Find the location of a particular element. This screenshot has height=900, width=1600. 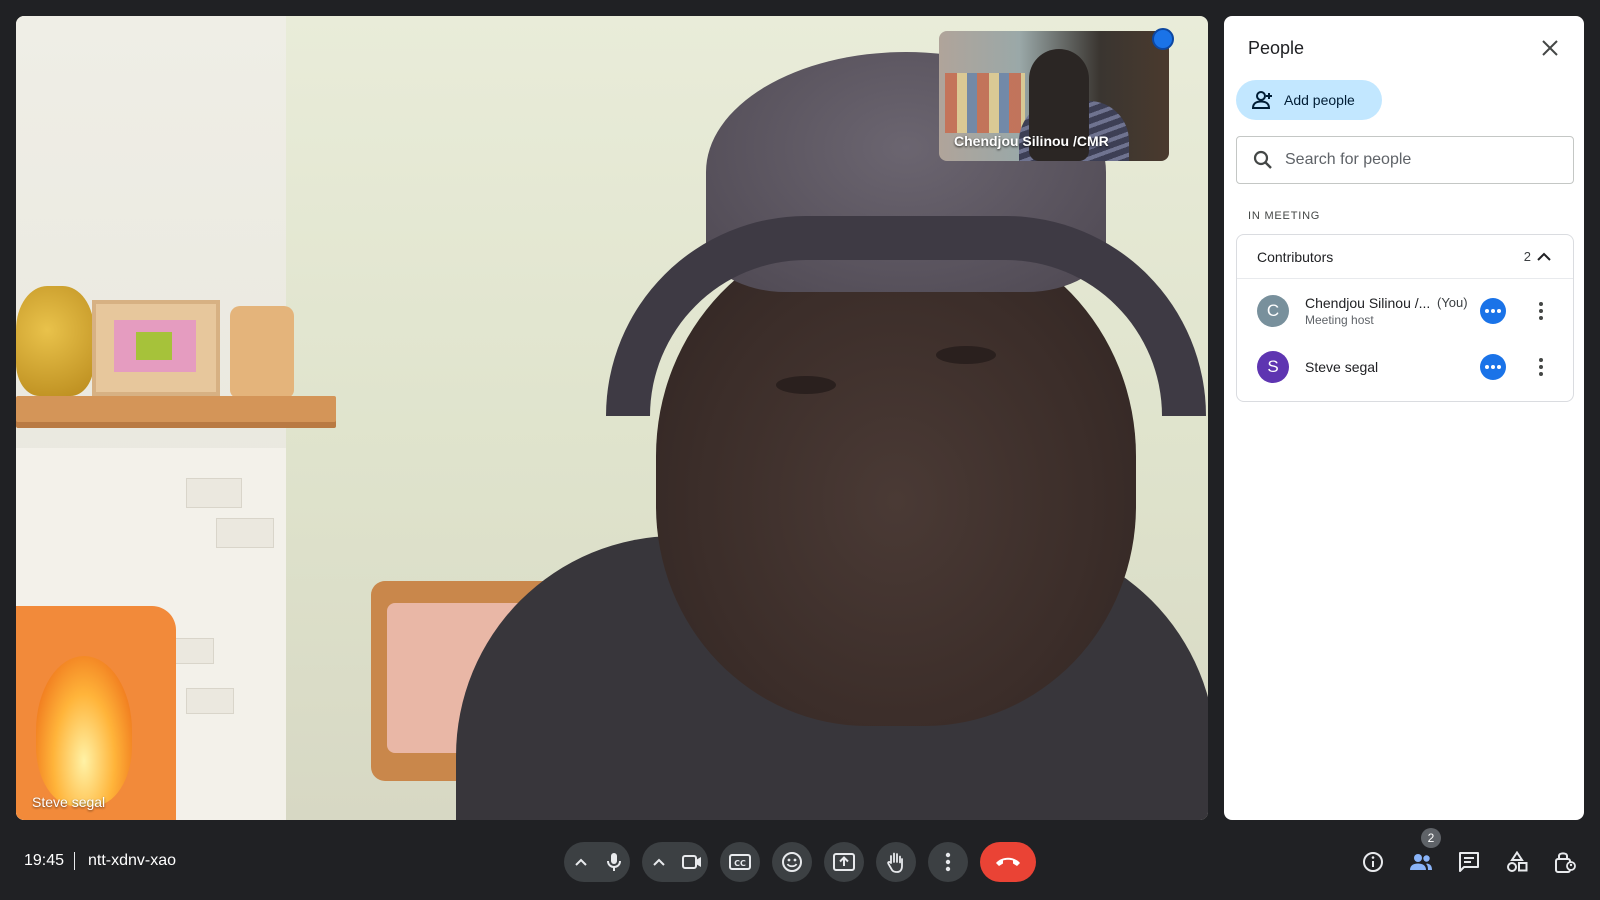

search-people-field is located at coordinates (1405, 160).